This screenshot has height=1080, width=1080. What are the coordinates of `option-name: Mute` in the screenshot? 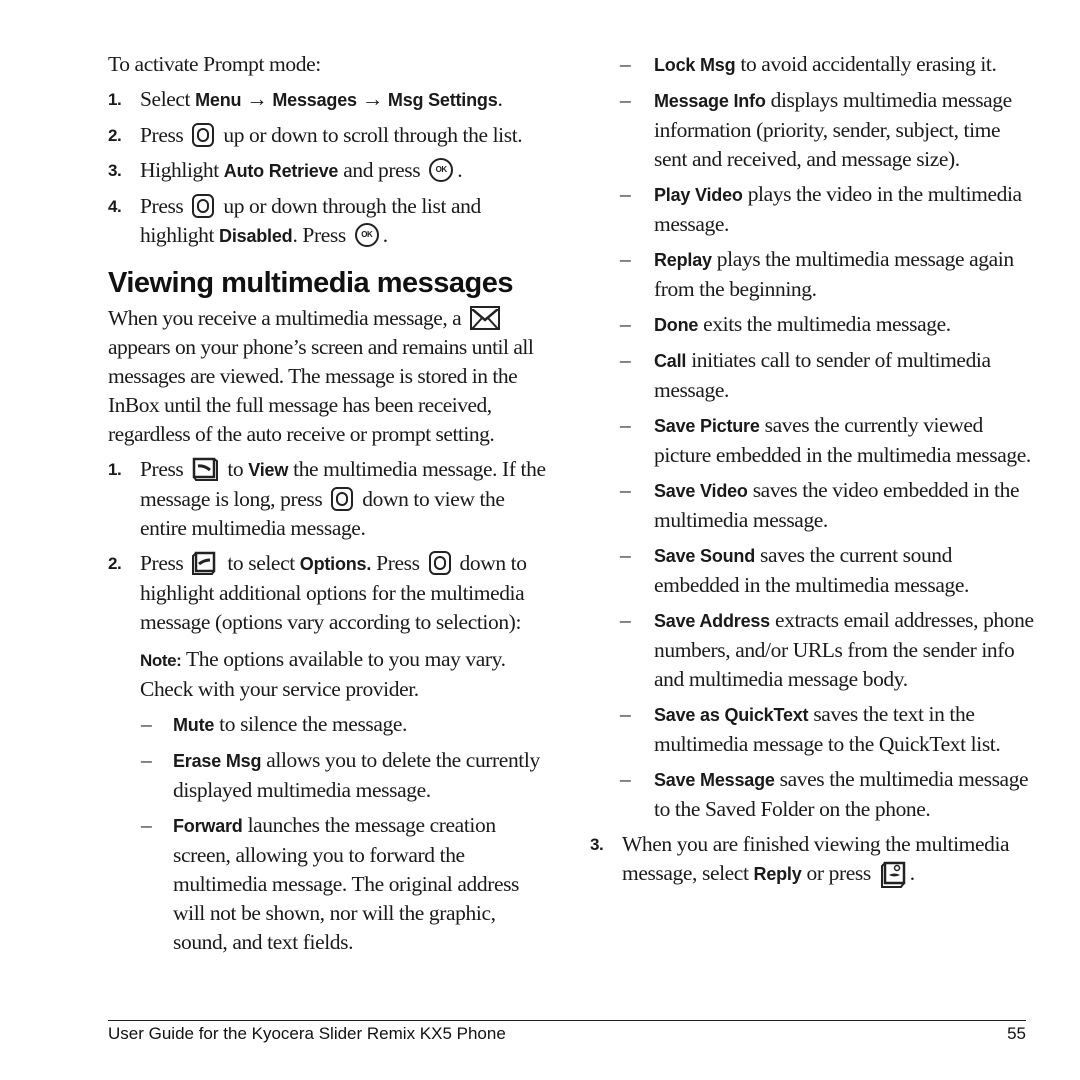 It's located at (194, 725).